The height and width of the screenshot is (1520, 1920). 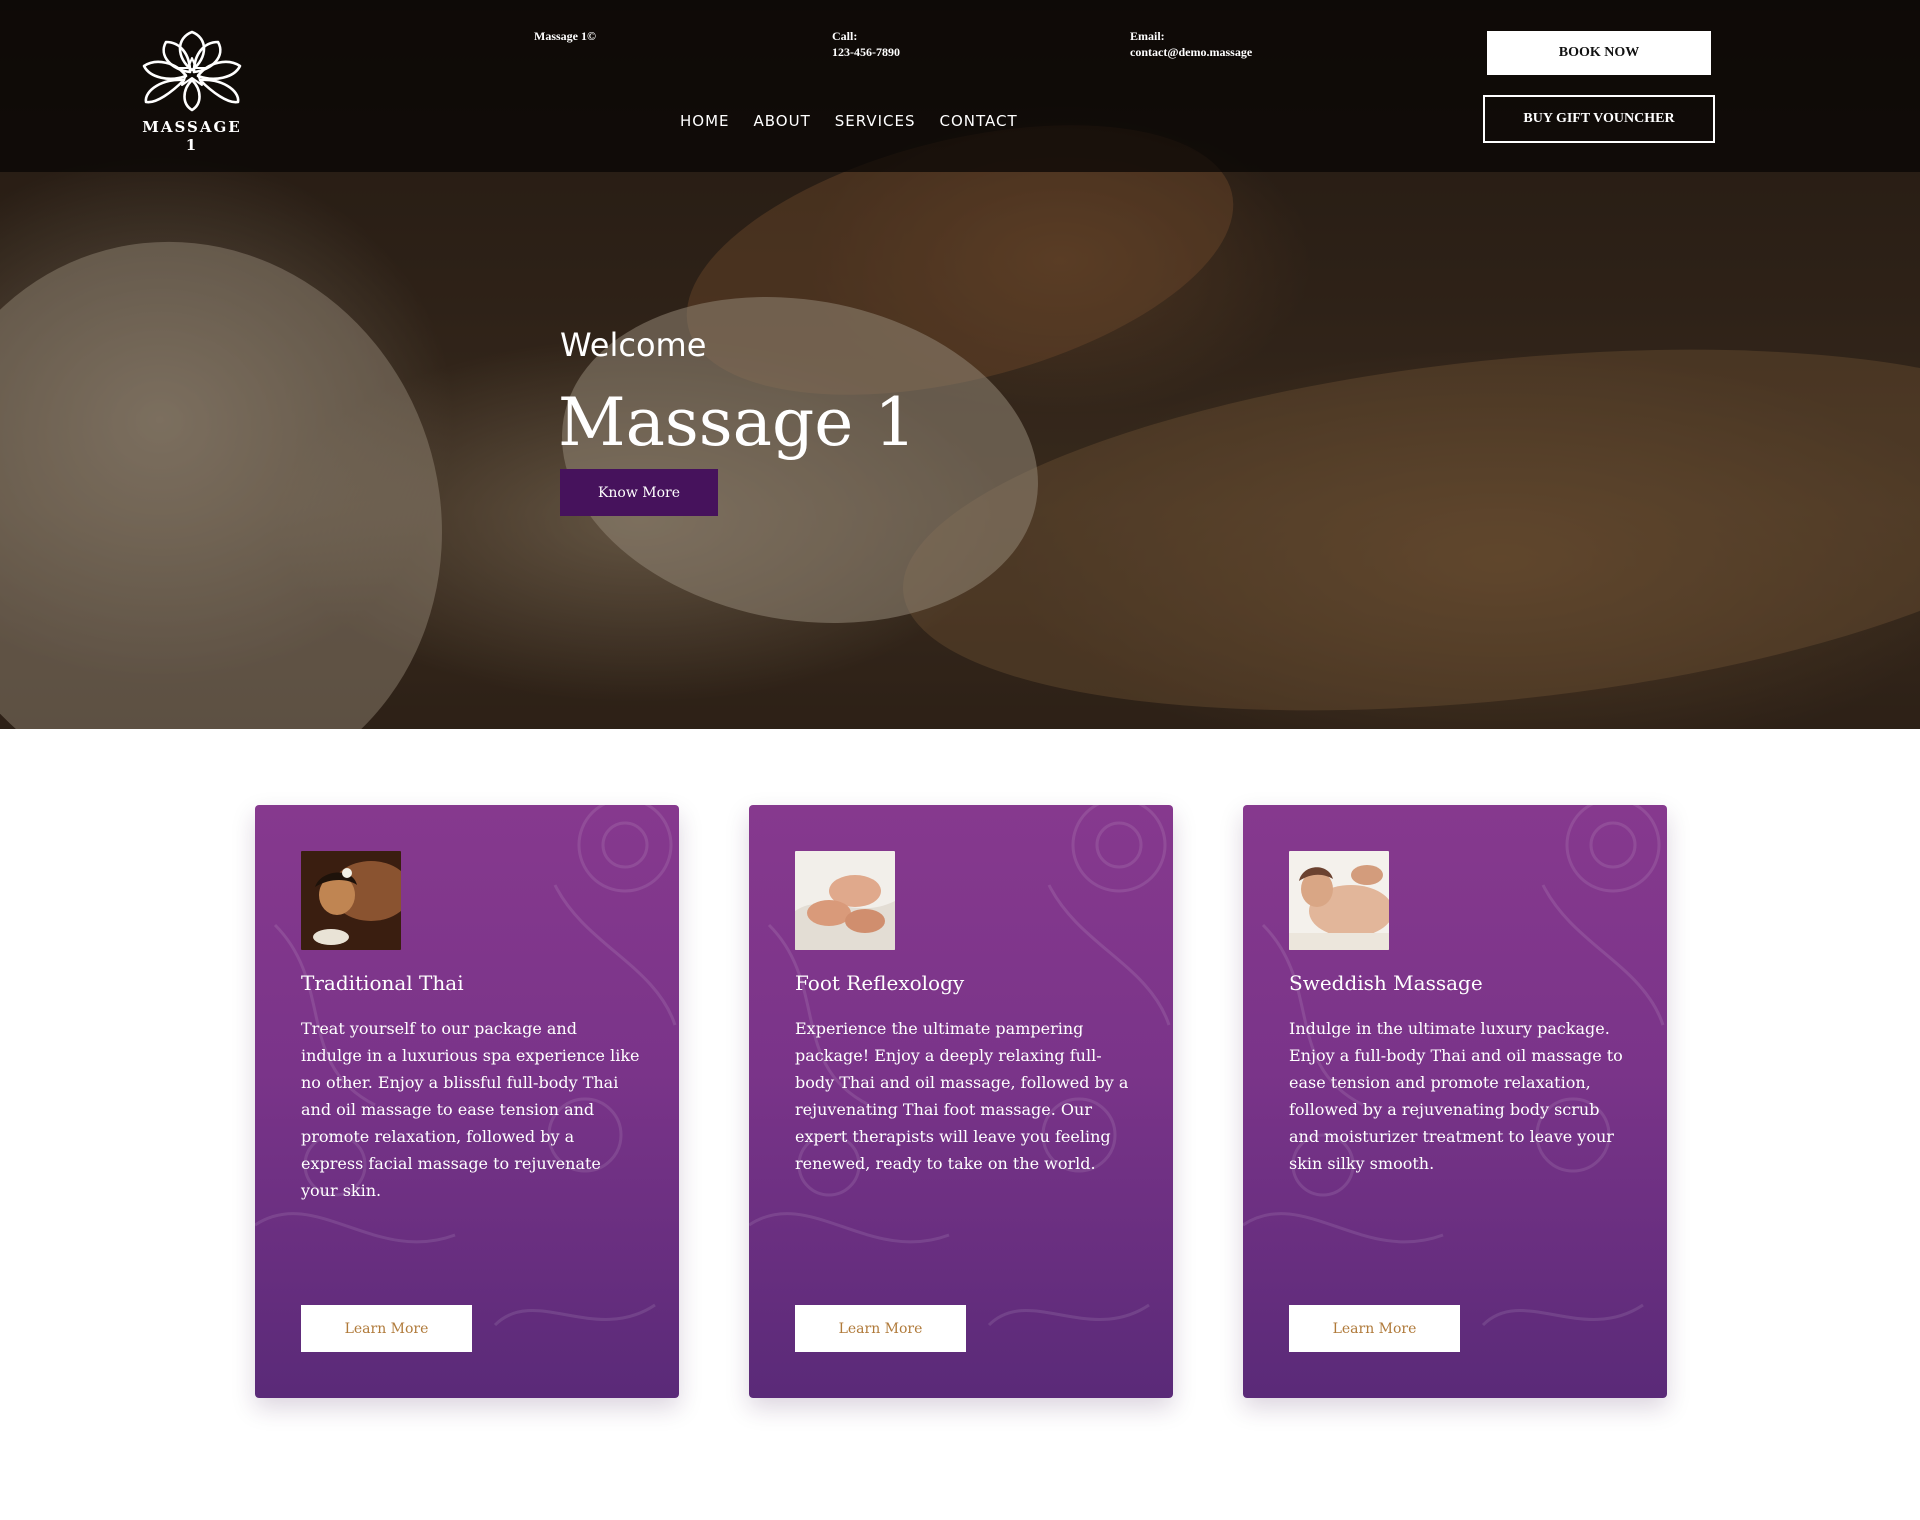 I want to click on nav-contact: CONTACT, so click(x=979, y=121).